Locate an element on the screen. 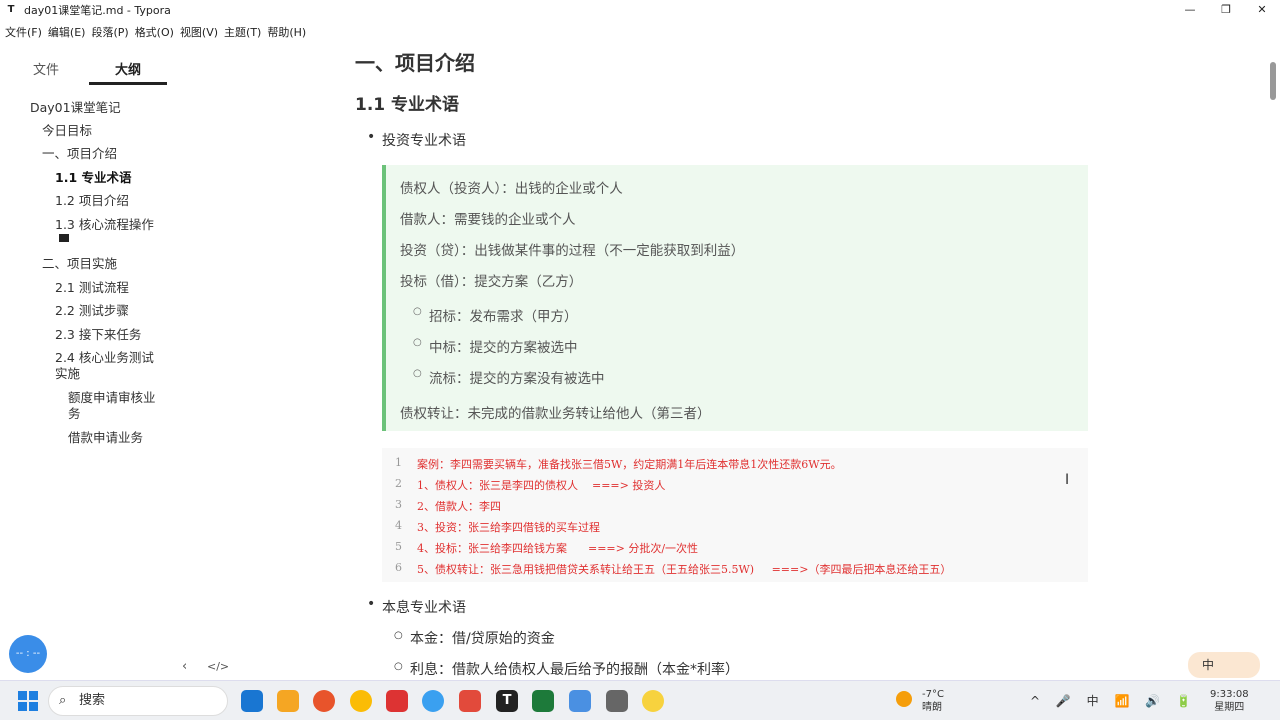 The image size is (1280, 720). code-line: 2 1、债权人：张三是李四的债权人 ===> 投资人 is located at coordinates (735, 486).